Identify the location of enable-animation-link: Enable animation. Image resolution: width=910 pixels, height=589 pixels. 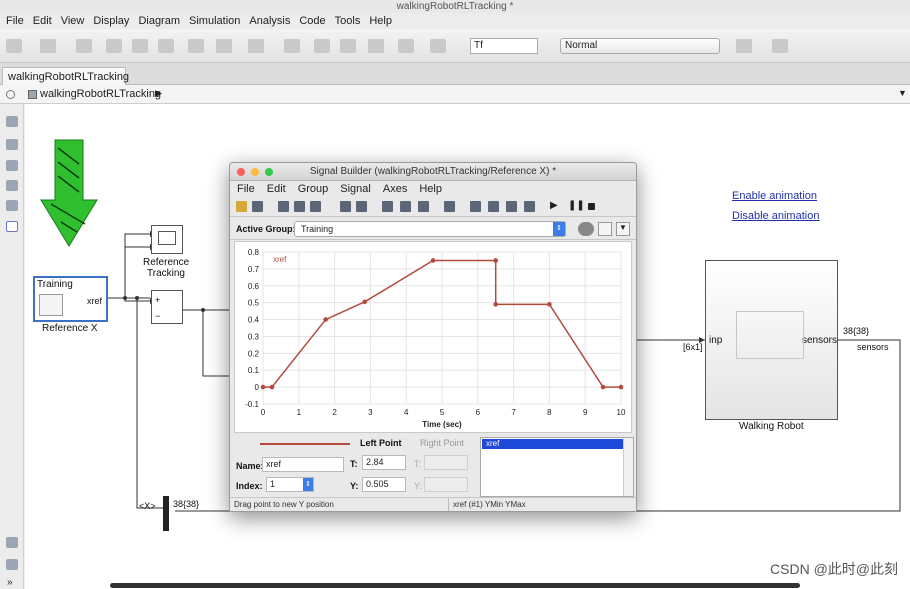
(774, 196).